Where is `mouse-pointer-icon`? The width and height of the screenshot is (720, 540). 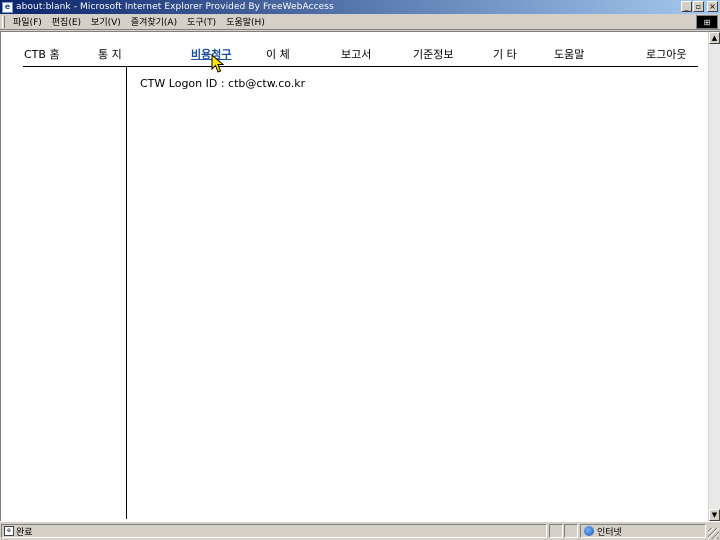 mouse-pointer-icon is located at coordinates (218, 63).